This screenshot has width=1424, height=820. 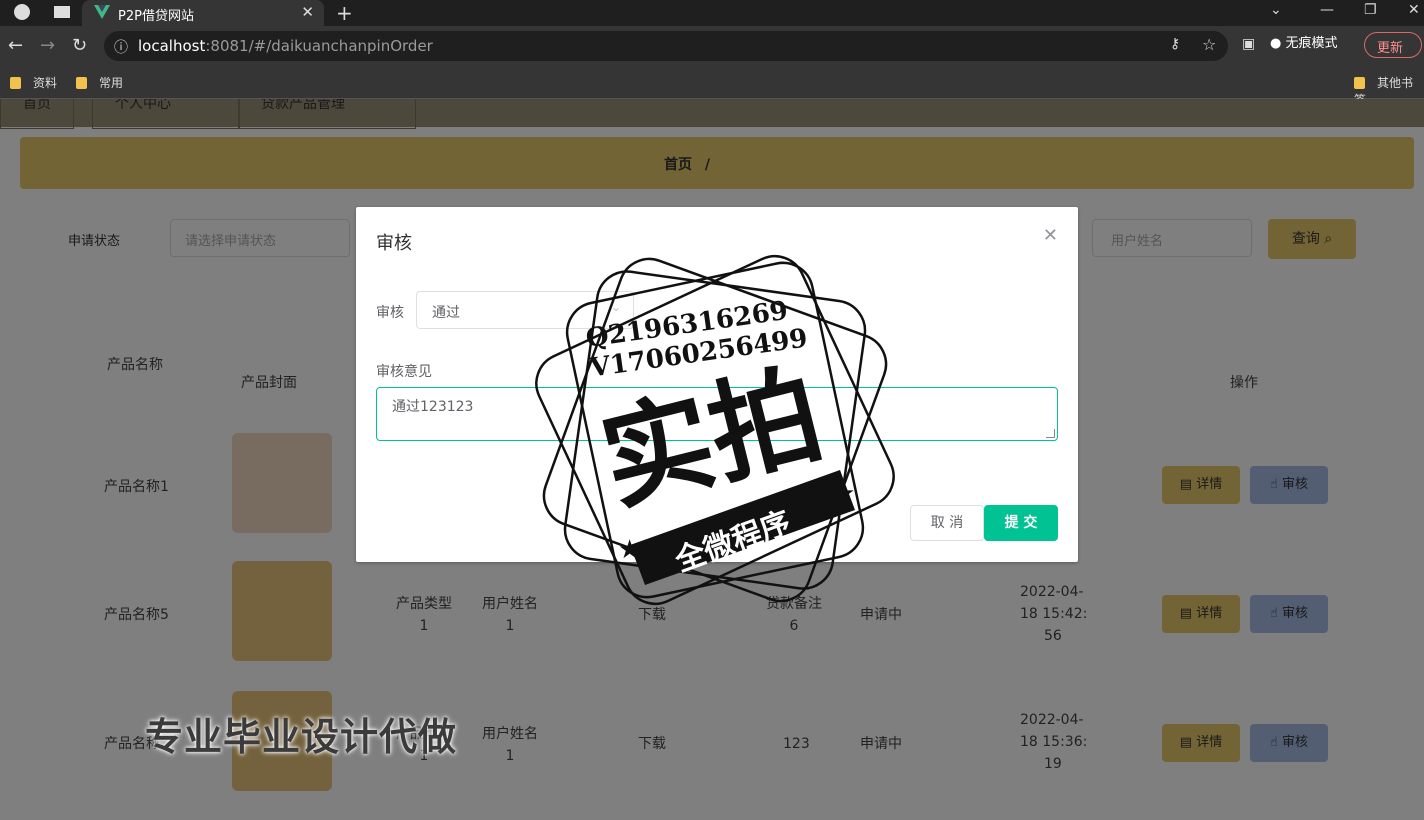 What do you see at coordinates (62, 12) in the screenshot?
I see `tab-icon` at bounding box center [62, 12].